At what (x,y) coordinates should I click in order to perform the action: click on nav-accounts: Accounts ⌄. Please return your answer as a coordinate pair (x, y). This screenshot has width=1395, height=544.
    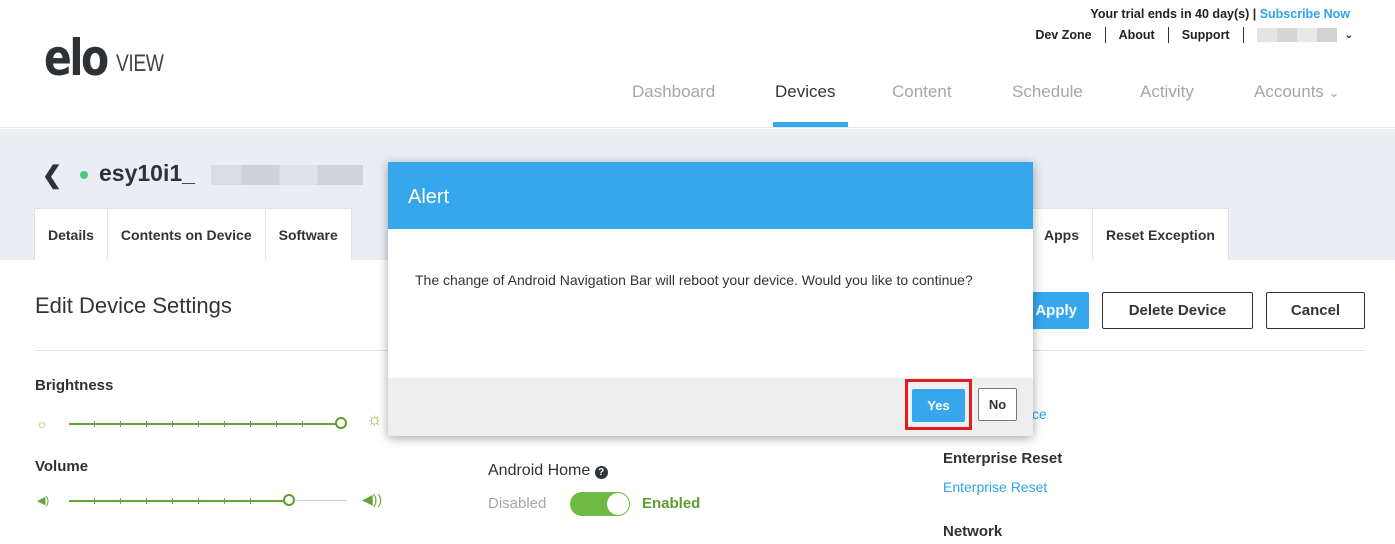
    Looking at the image, I should click on (1297, 92).